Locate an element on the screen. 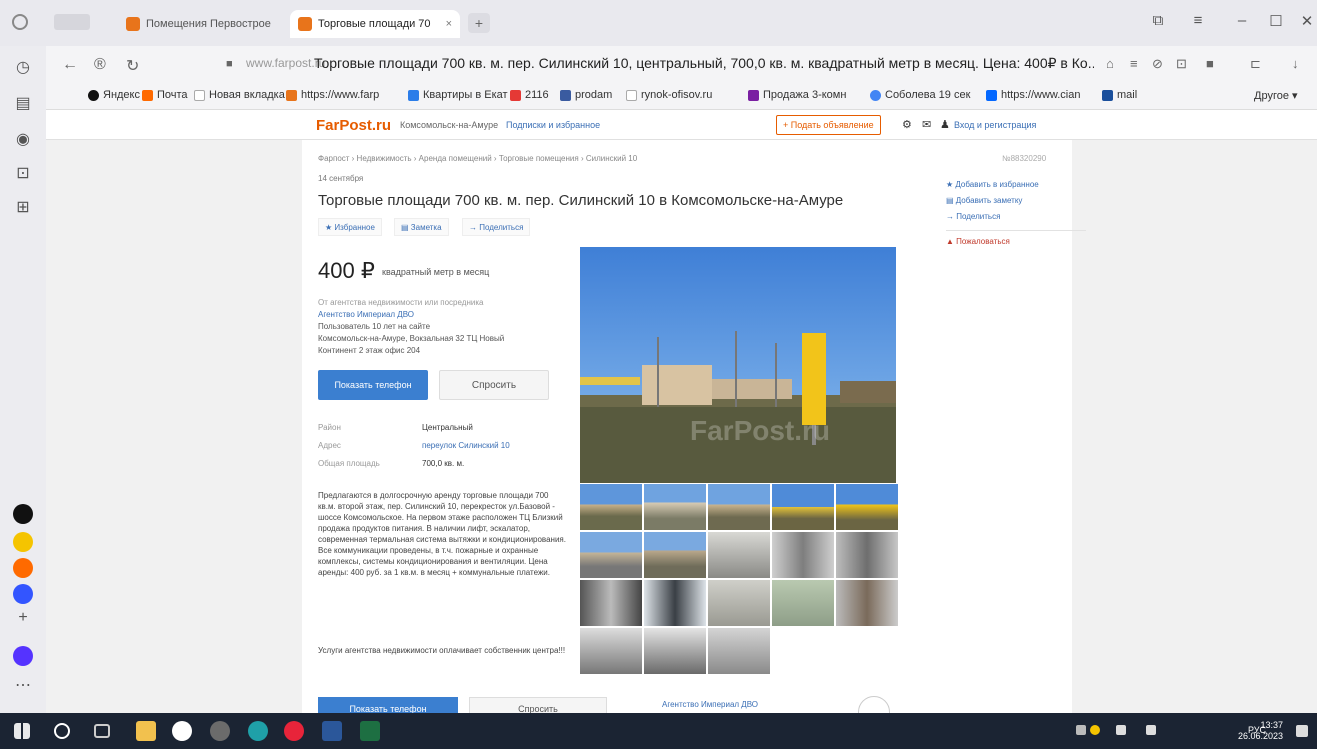 Image resolution: width=1317 pixels, height=749 pixels. maximize-button: ☐ is located at coordinates (1276, 21).